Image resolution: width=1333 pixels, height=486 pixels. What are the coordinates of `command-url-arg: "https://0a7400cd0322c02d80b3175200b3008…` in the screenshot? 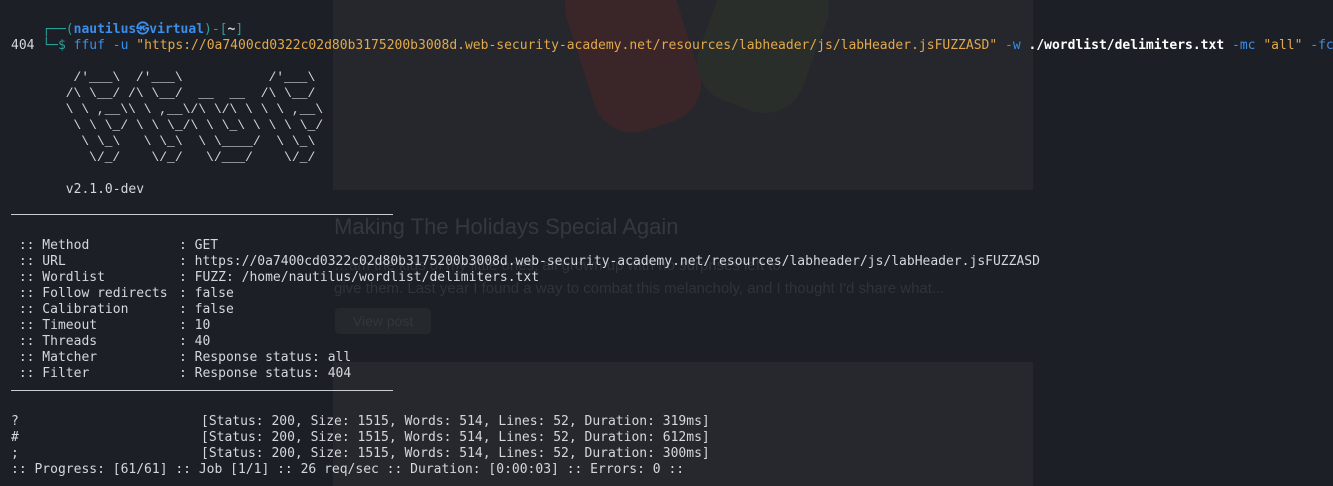 It's located at (567, 45).